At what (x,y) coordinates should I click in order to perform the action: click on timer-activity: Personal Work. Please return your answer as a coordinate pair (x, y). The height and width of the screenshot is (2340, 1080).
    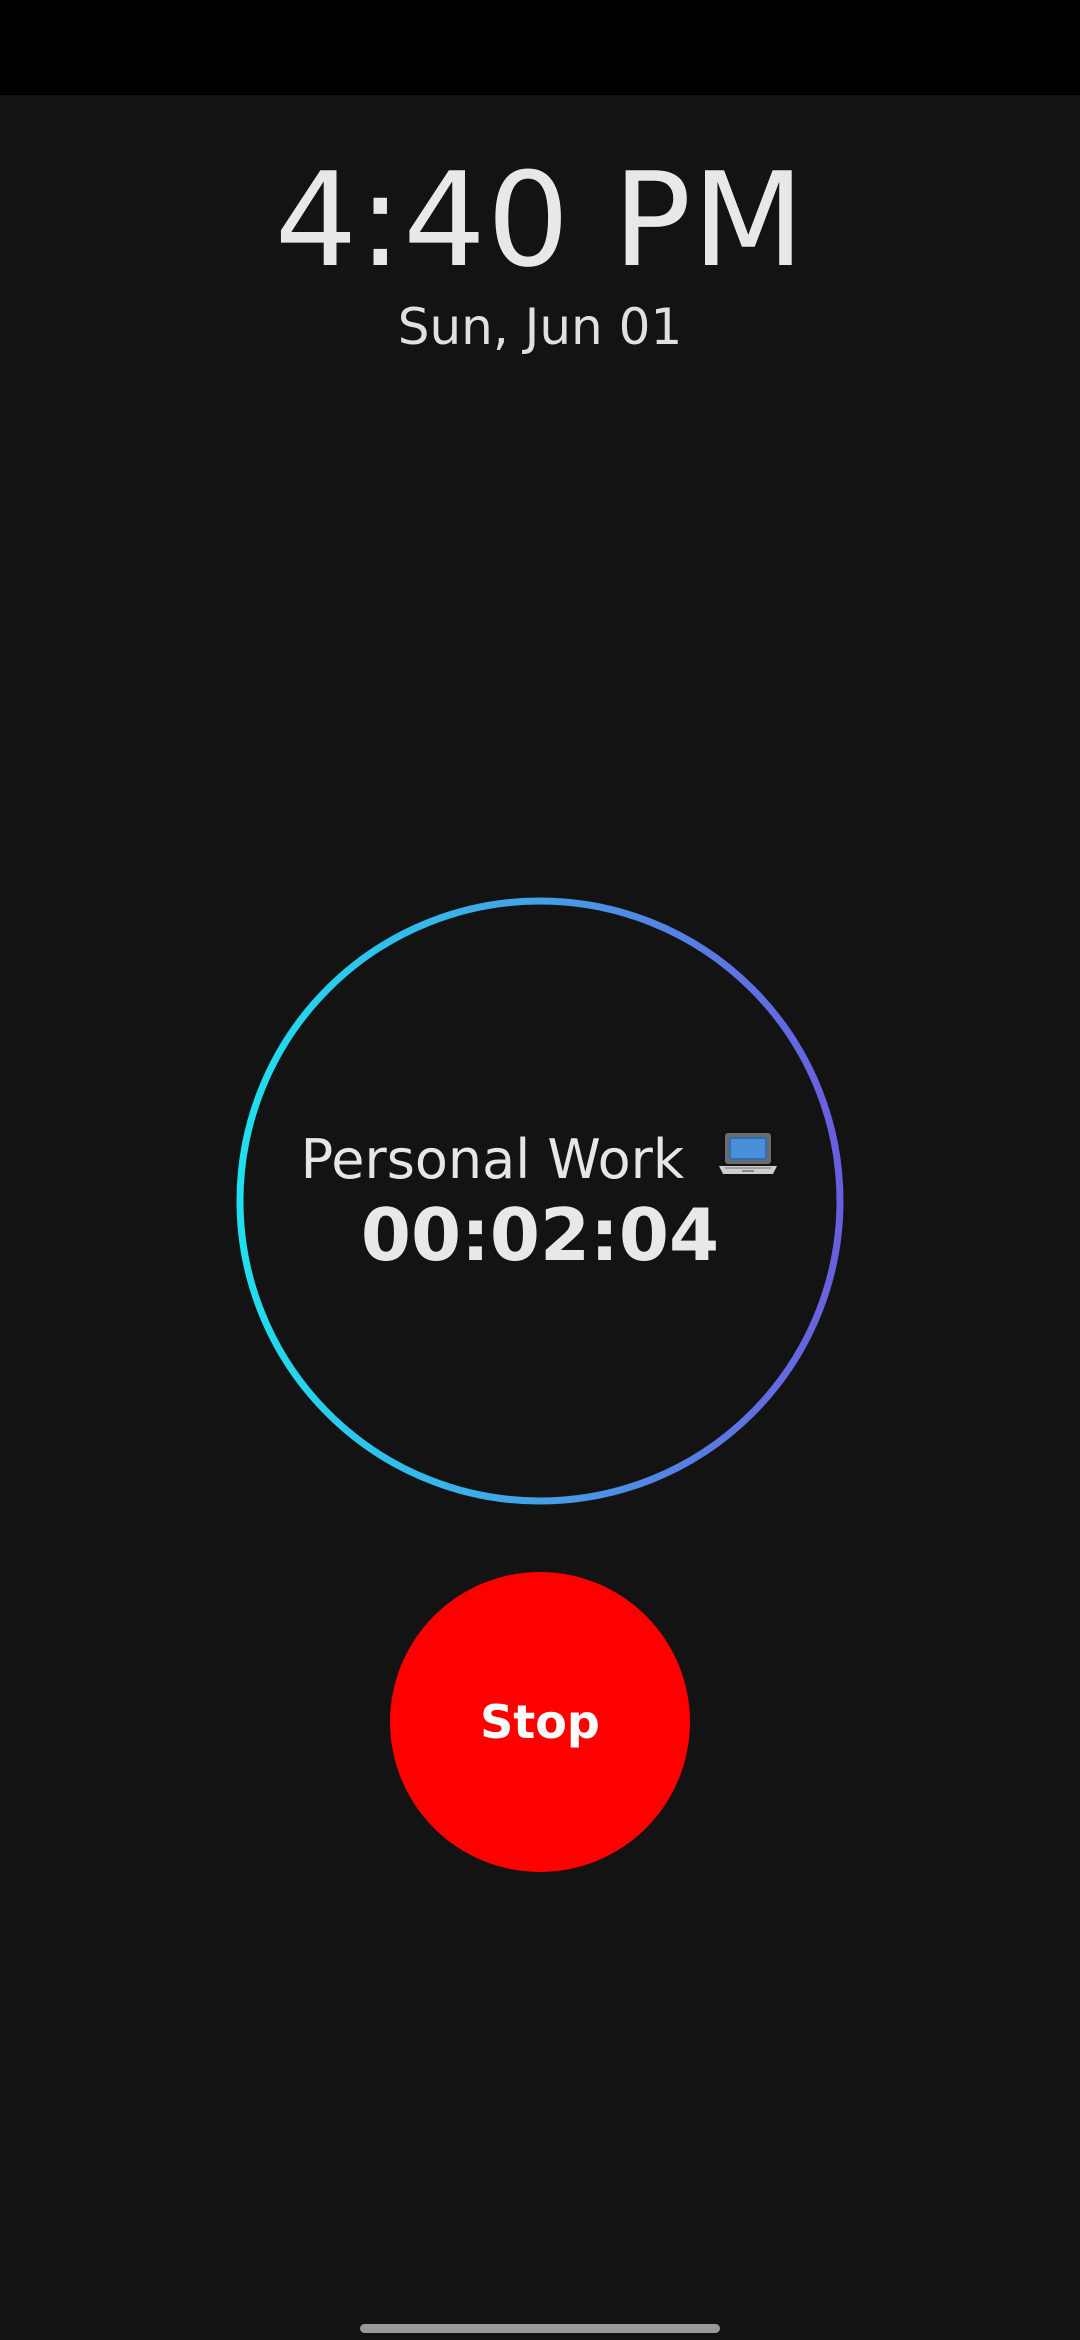
    Looking at the image, I should click on (540, 1160).